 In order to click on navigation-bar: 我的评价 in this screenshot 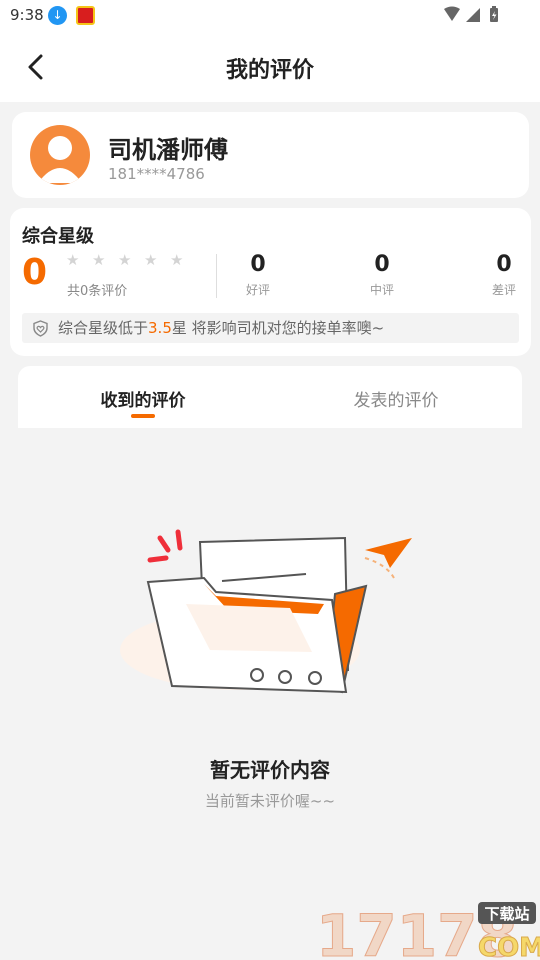, I will do `click(270, 66)`.